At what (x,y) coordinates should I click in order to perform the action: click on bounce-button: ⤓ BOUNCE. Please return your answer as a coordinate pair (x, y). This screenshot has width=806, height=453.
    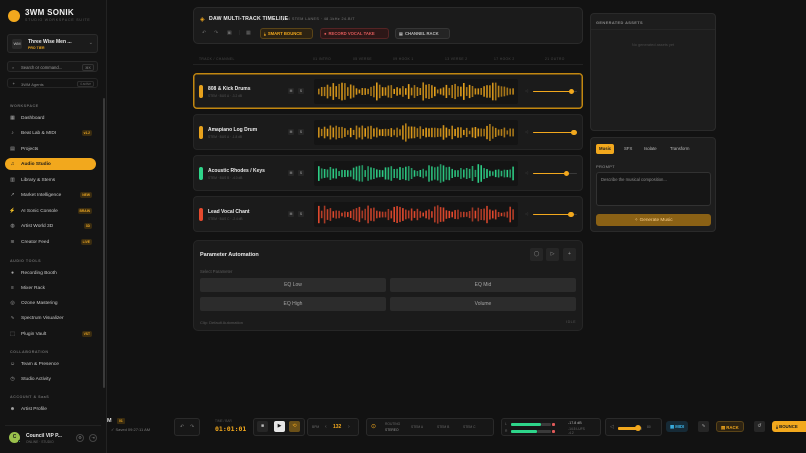
    Looking at the image, I should click on (789, 426).